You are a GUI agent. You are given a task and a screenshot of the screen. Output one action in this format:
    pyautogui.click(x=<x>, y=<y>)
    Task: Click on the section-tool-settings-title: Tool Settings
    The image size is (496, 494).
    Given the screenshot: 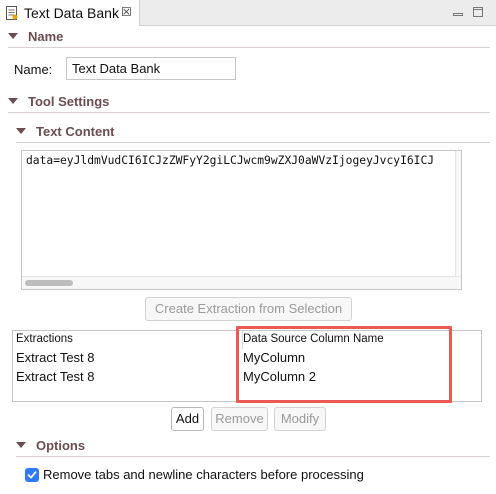 What is the action you would take?
    pyautogui.click(x=69, y=101)
    